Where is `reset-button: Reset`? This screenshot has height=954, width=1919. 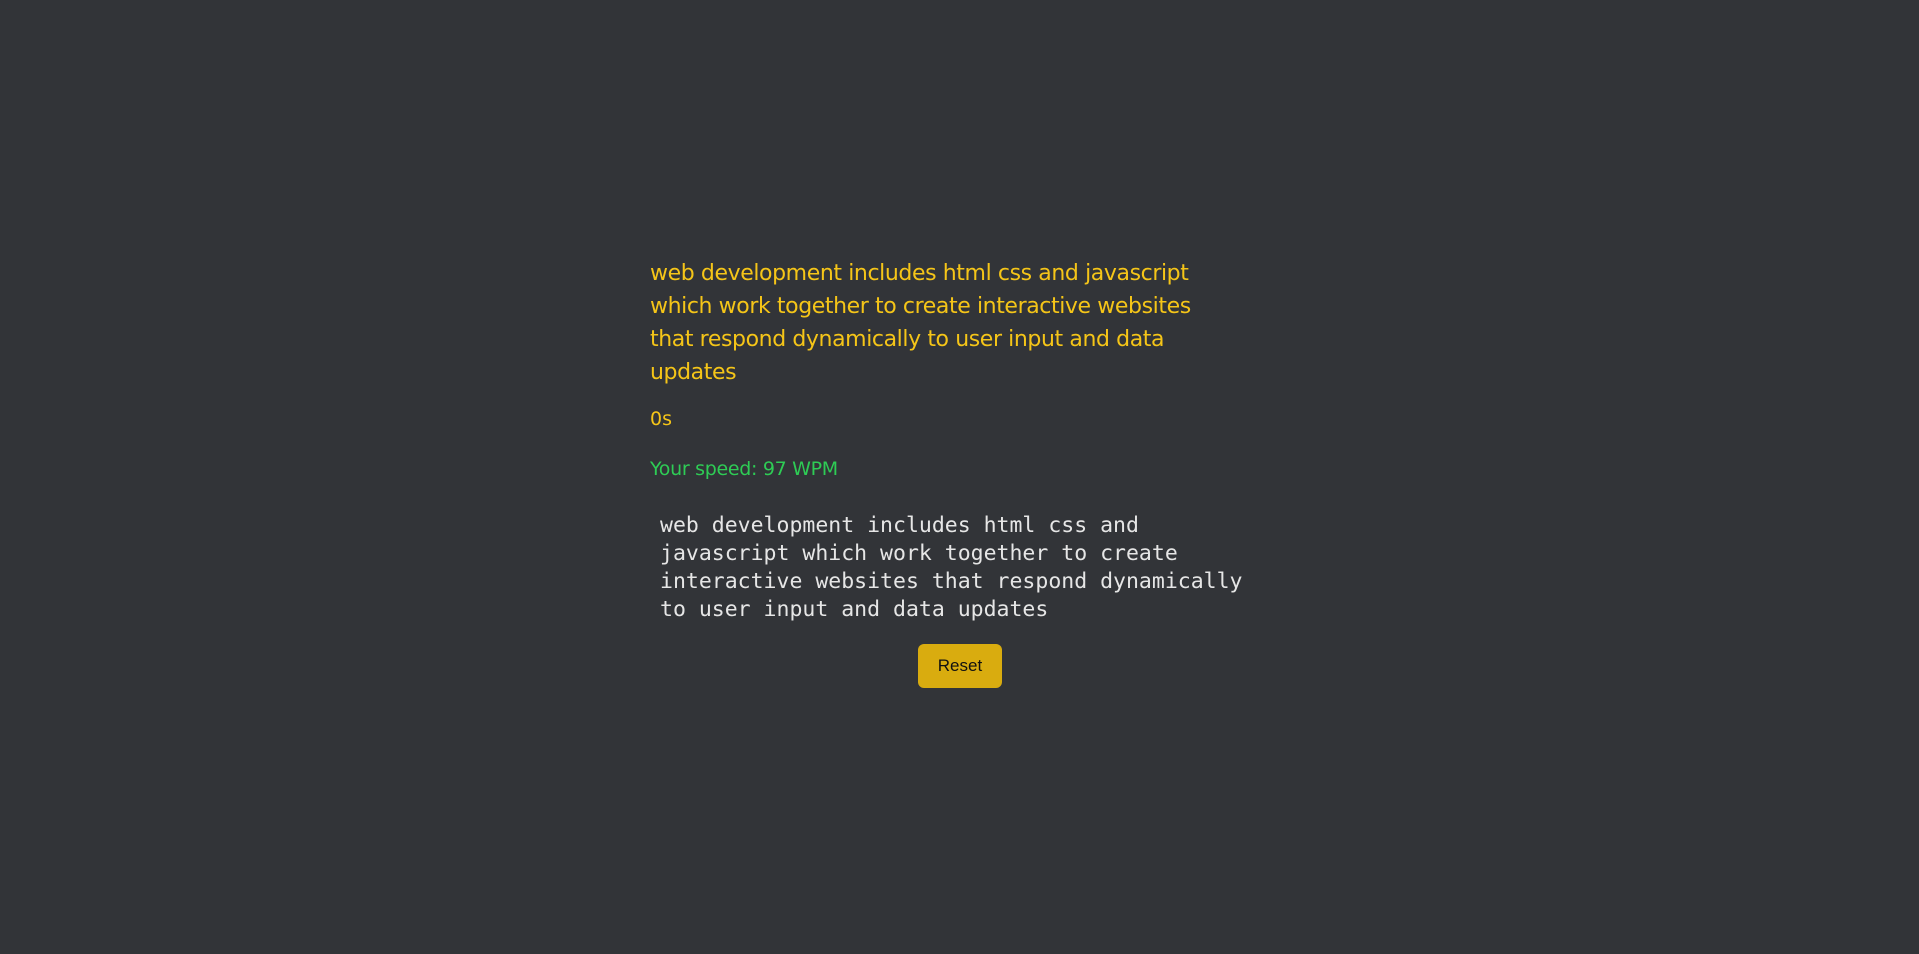
reset-button: Reset is located at coordinates (960, 666).